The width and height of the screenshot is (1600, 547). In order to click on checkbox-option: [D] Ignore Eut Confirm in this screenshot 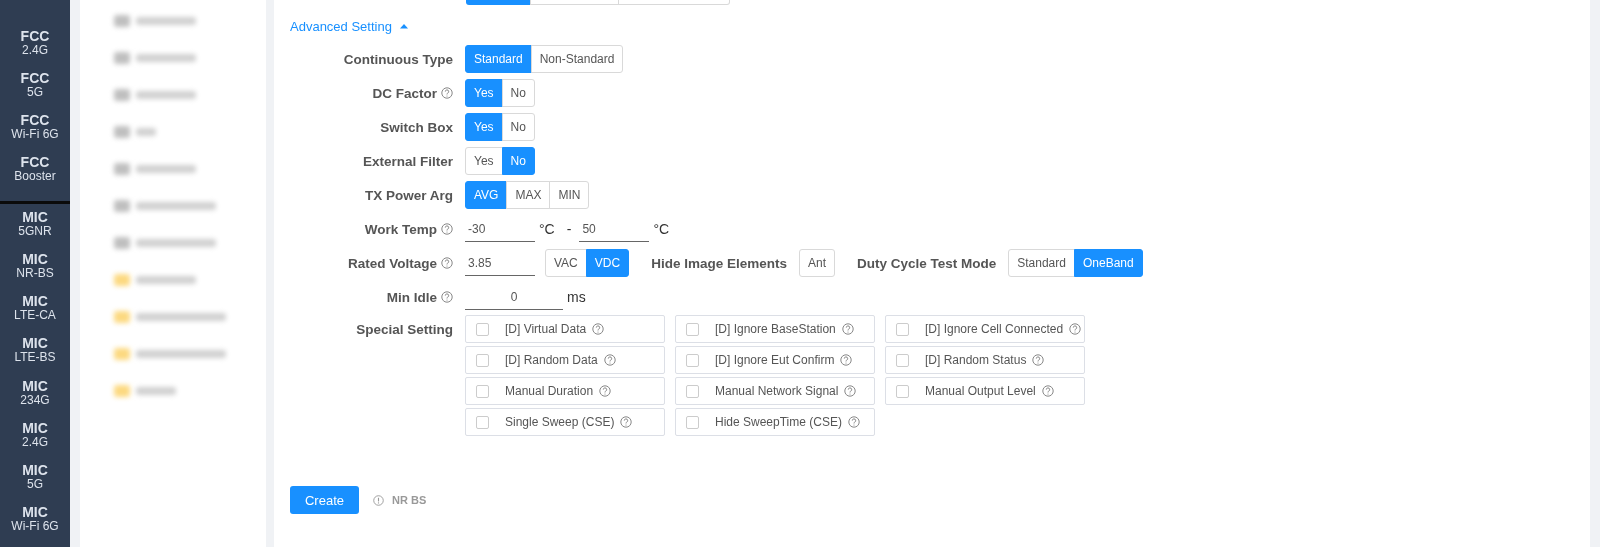, I will do `click(775, 360)`.